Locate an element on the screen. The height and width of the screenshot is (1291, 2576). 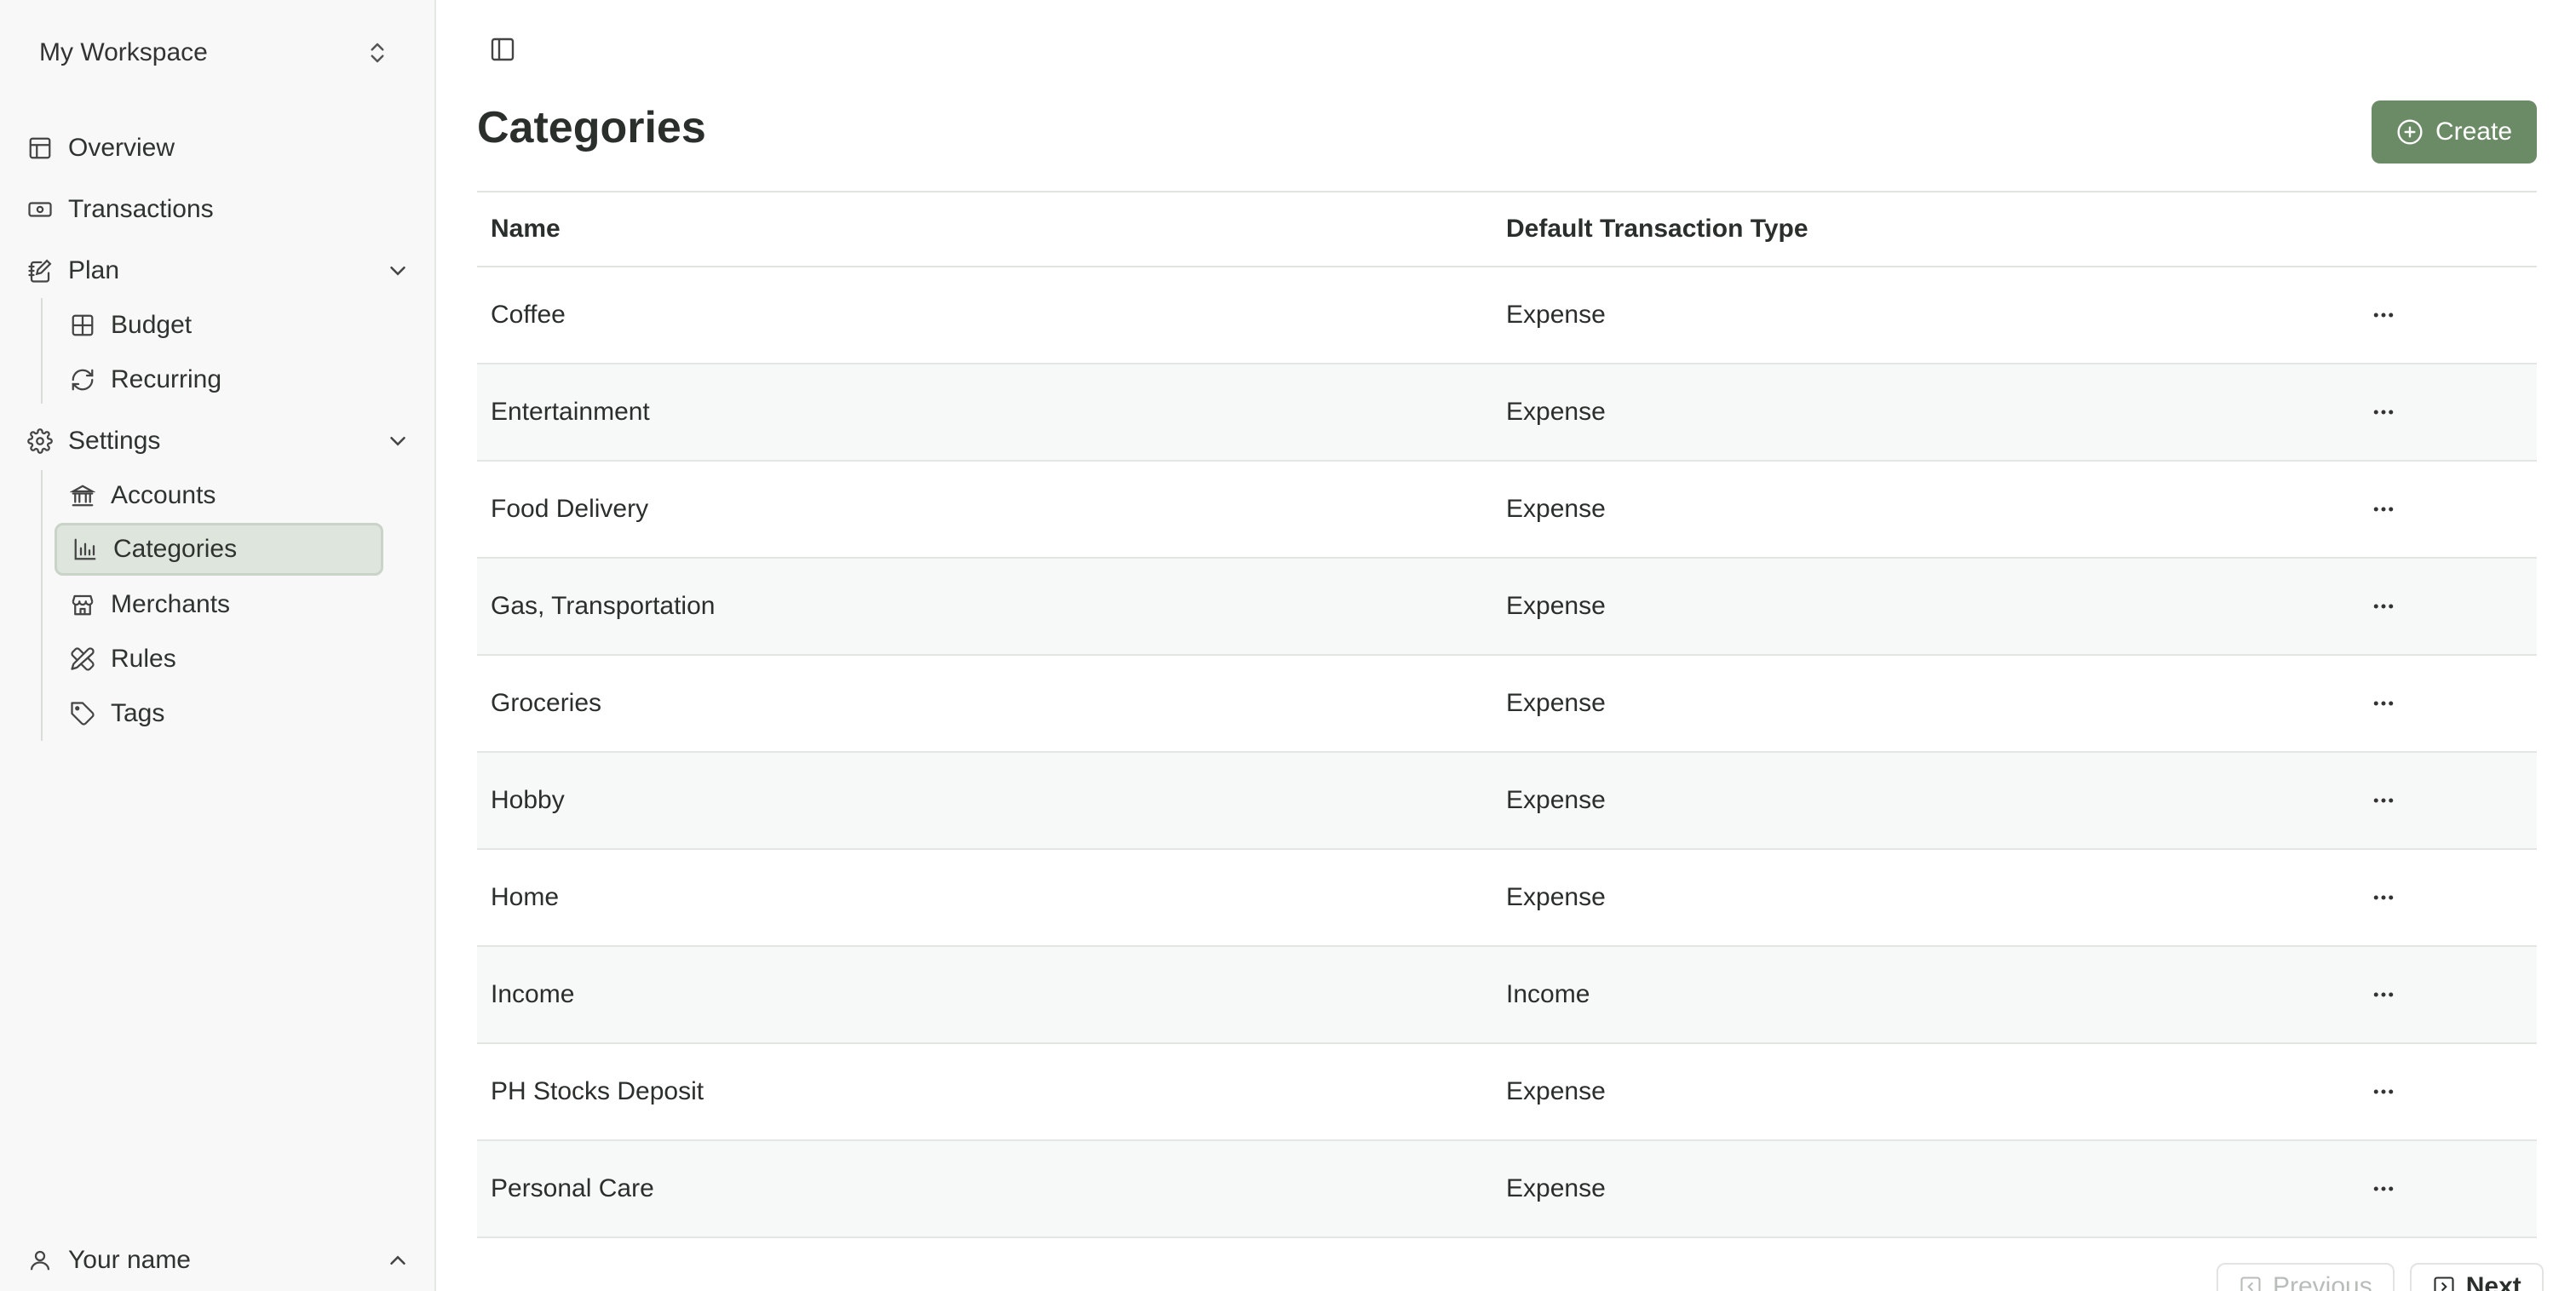
next-button: Next is located at coordinates (2477, 1277).